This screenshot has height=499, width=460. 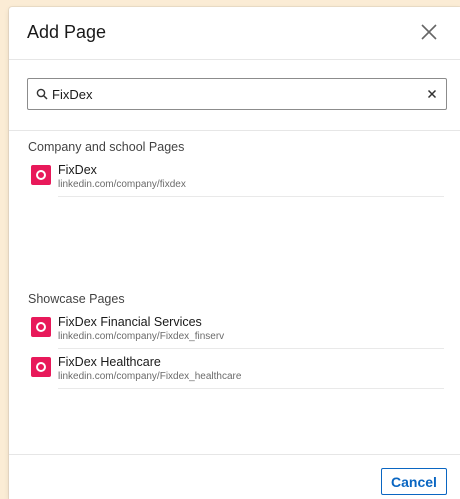 I want to click on search-box, so click(x=237, y=94).